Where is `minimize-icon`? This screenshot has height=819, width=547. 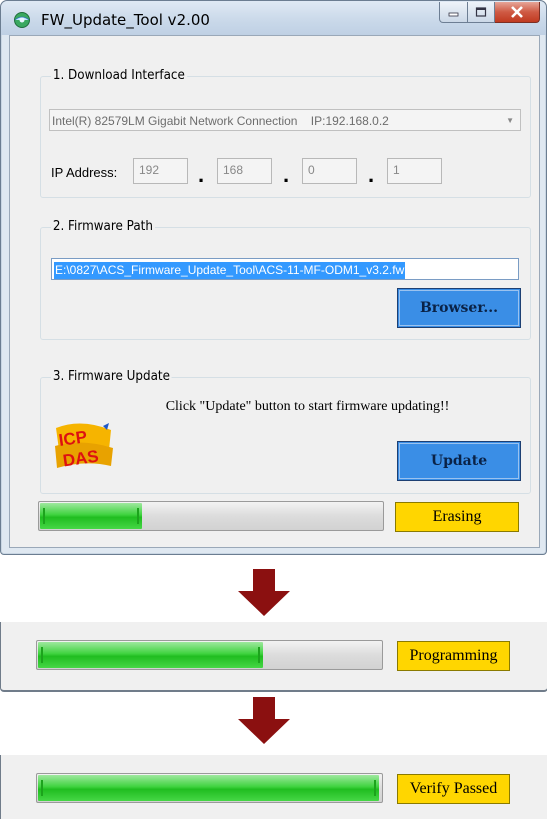 minimize-icon is located at coordinates (453, 14).